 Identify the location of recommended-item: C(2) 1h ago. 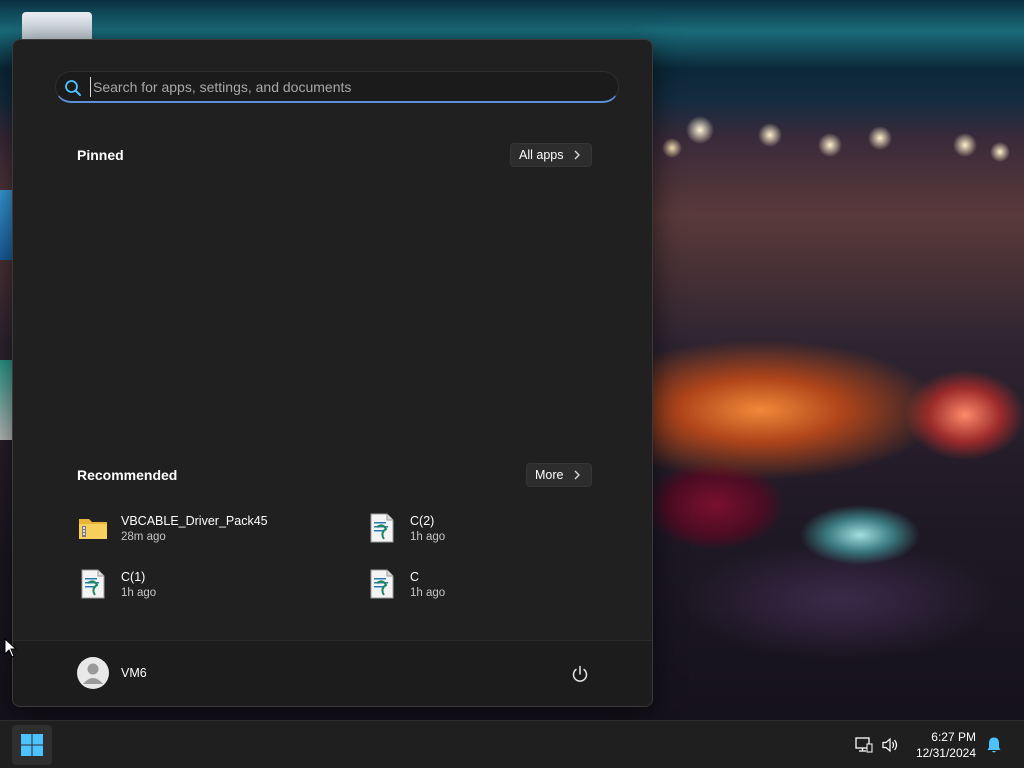
(496, 528).